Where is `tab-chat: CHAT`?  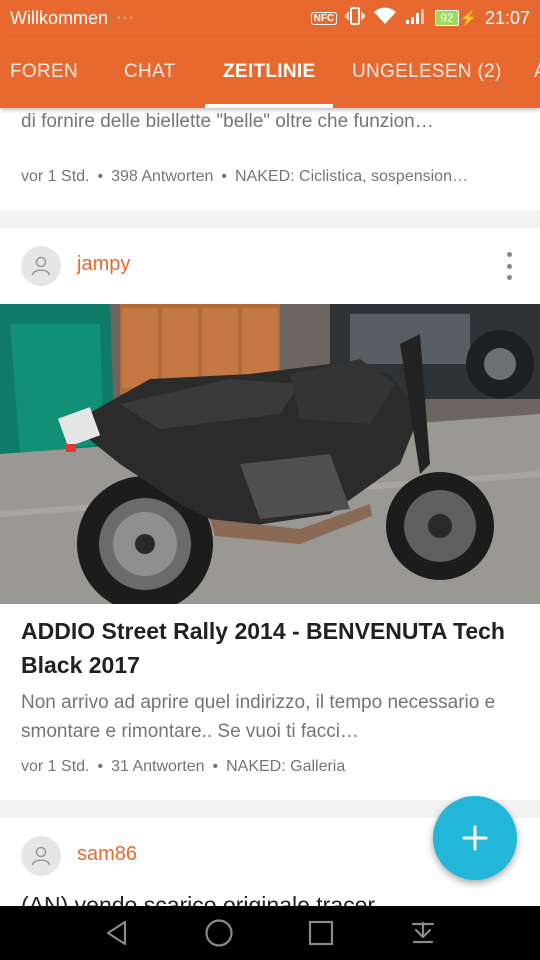 tab-chat: CHAT is located at coordinates (150, 72).